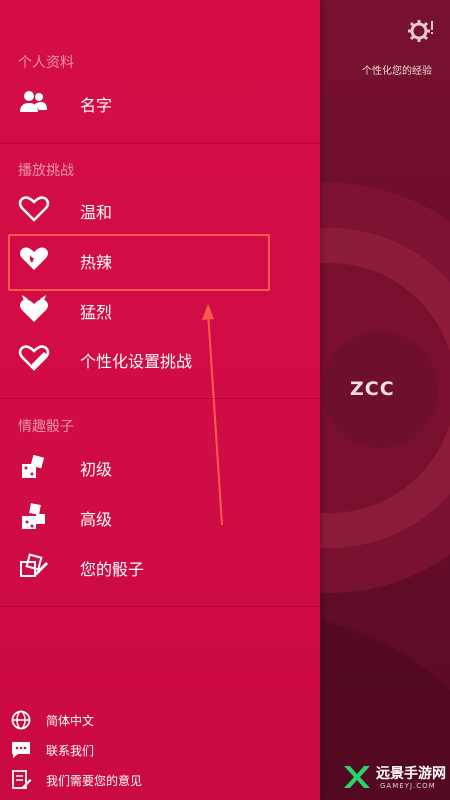  I want to click on drawer-item-mild: 温和, so click(160, 209).